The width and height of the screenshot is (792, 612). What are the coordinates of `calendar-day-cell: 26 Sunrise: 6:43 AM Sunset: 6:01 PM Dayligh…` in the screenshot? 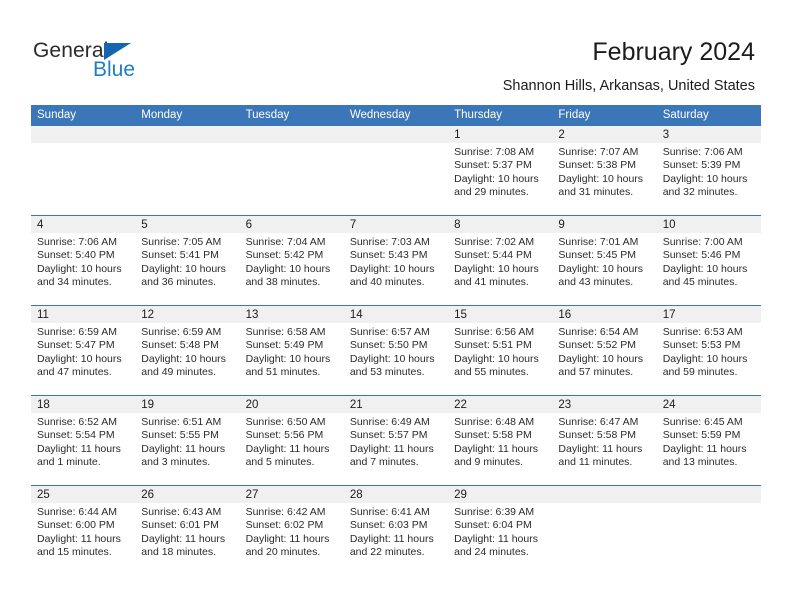 It's located at (187, 530).